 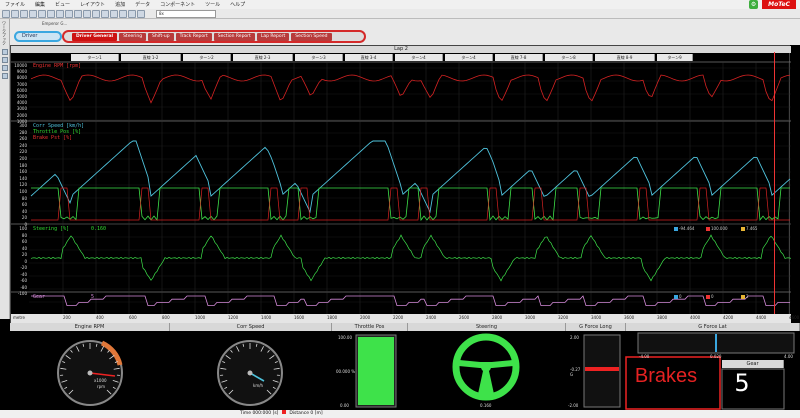 I want to click on graph-cursor, so click(x=774, y=186).